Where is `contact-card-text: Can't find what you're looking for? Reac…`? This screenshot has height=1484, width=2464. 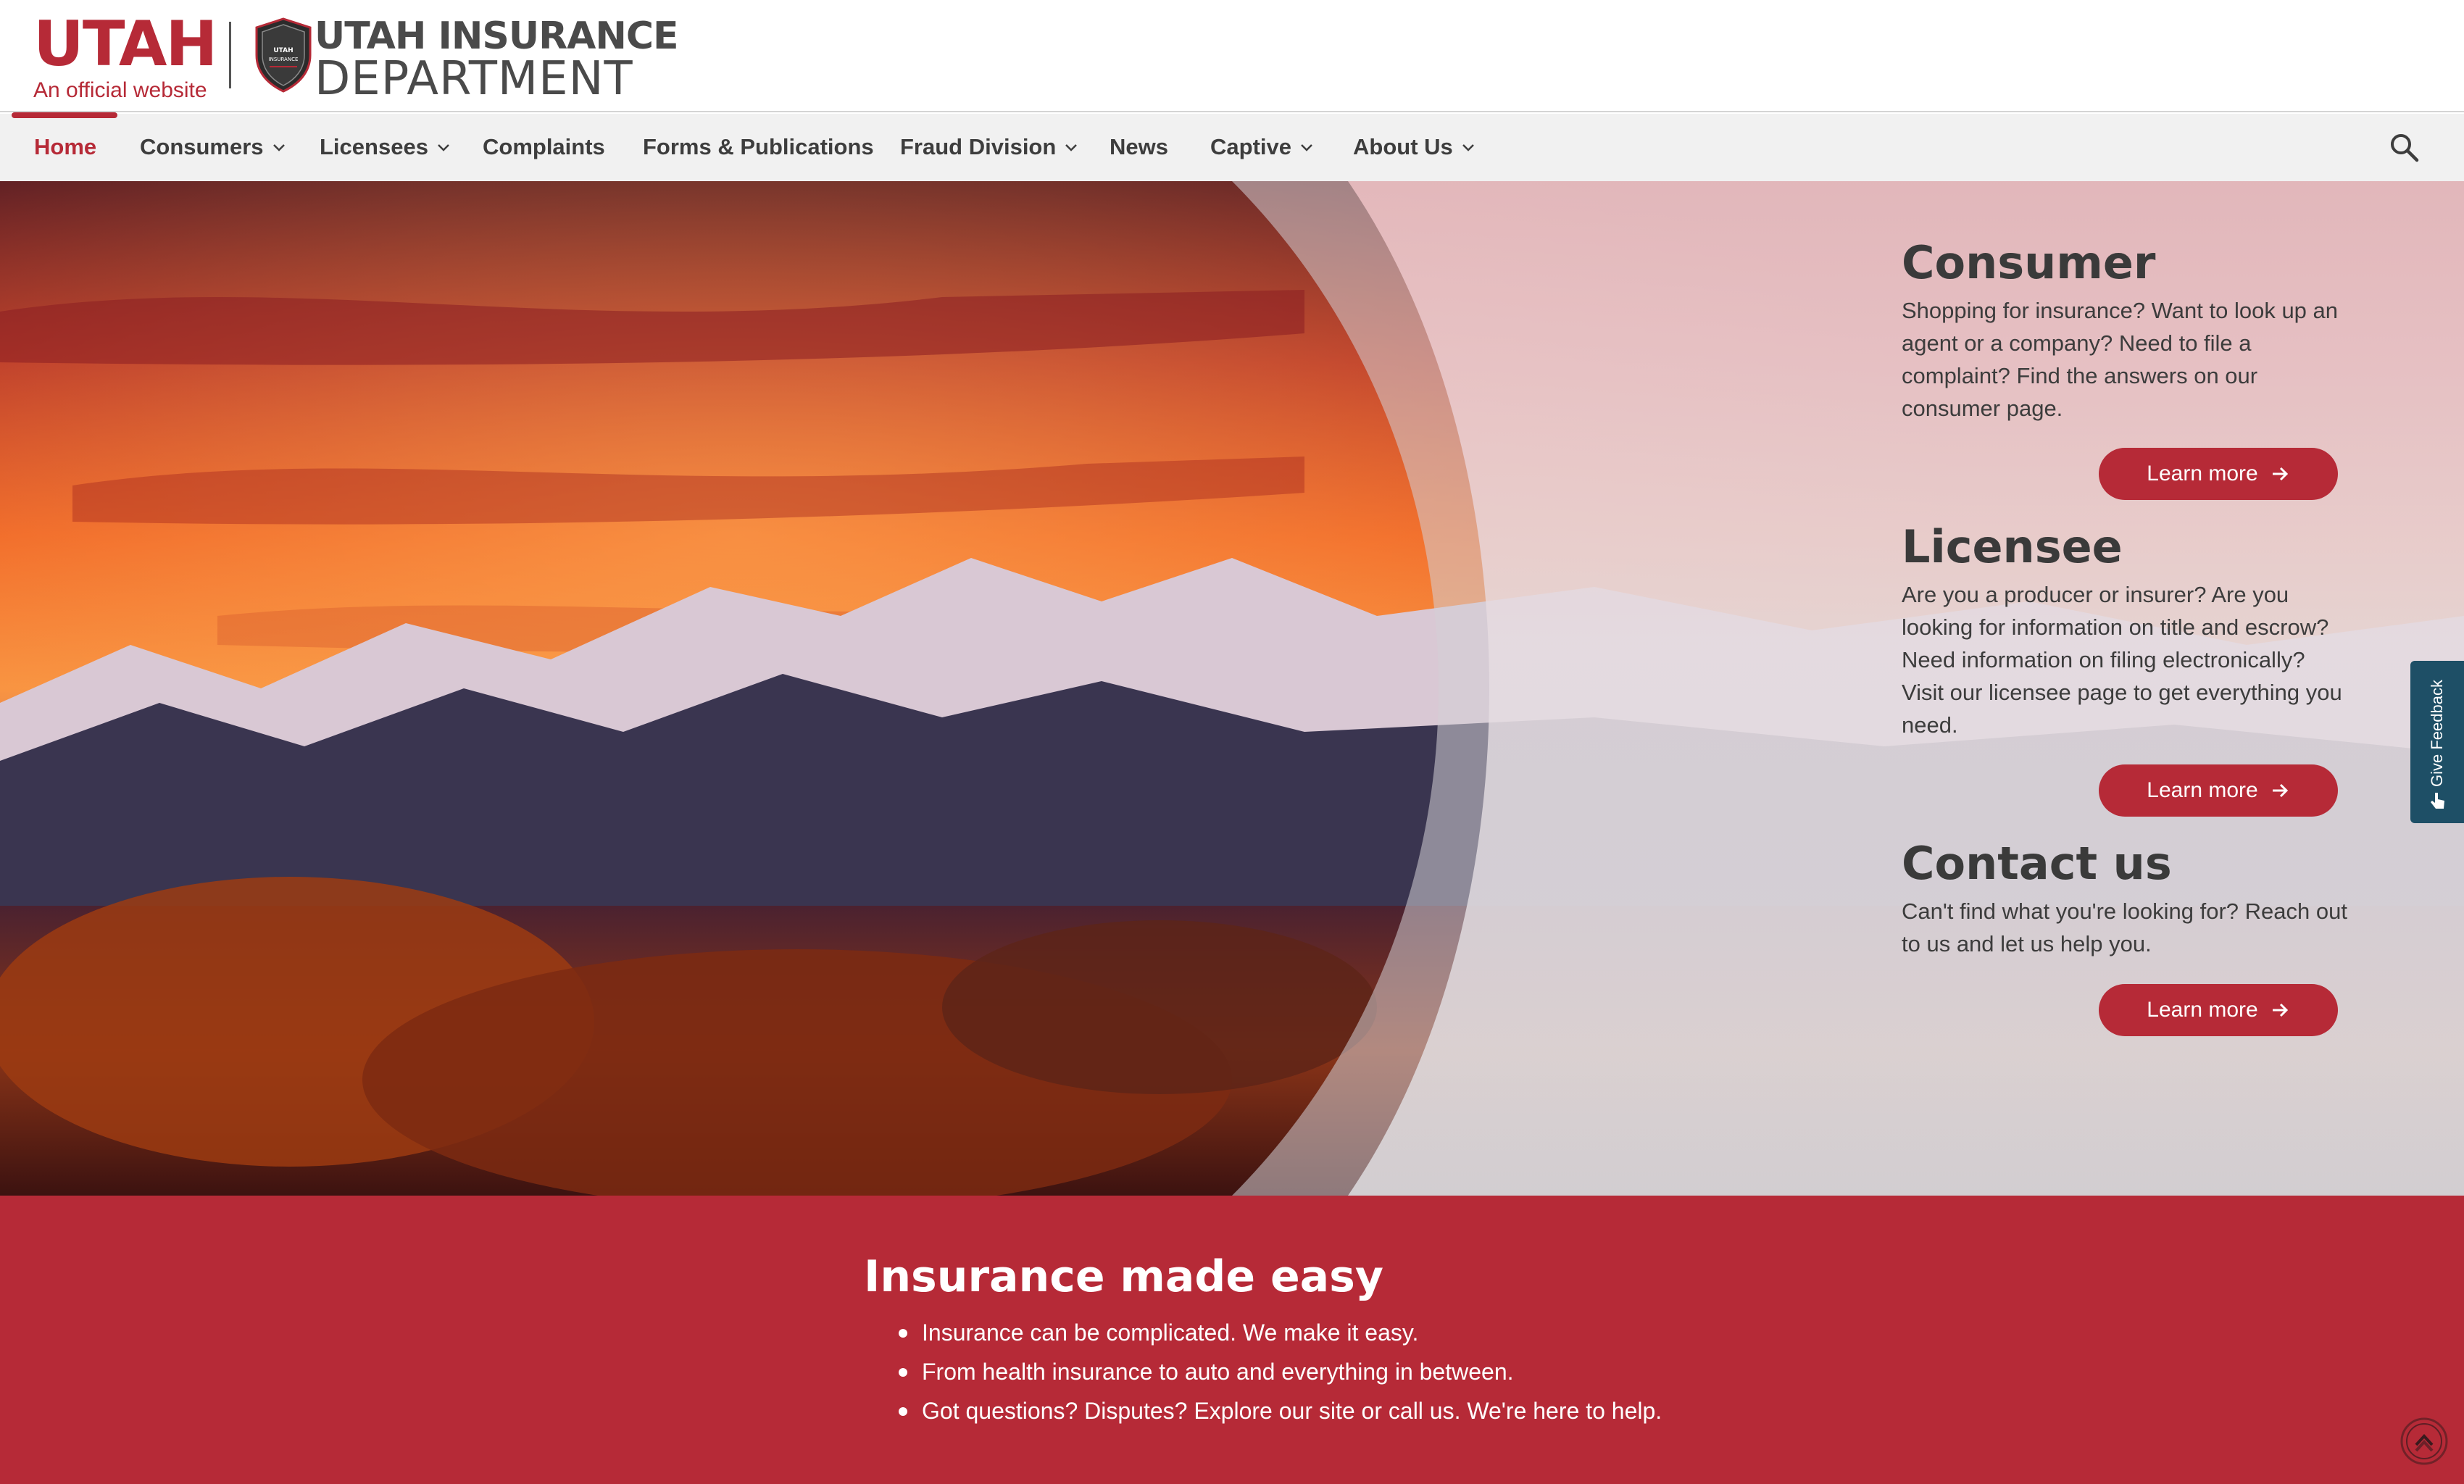 contact-card-text: Can't find what you're looking for? Reac… is located at coordinates (2124, 927).